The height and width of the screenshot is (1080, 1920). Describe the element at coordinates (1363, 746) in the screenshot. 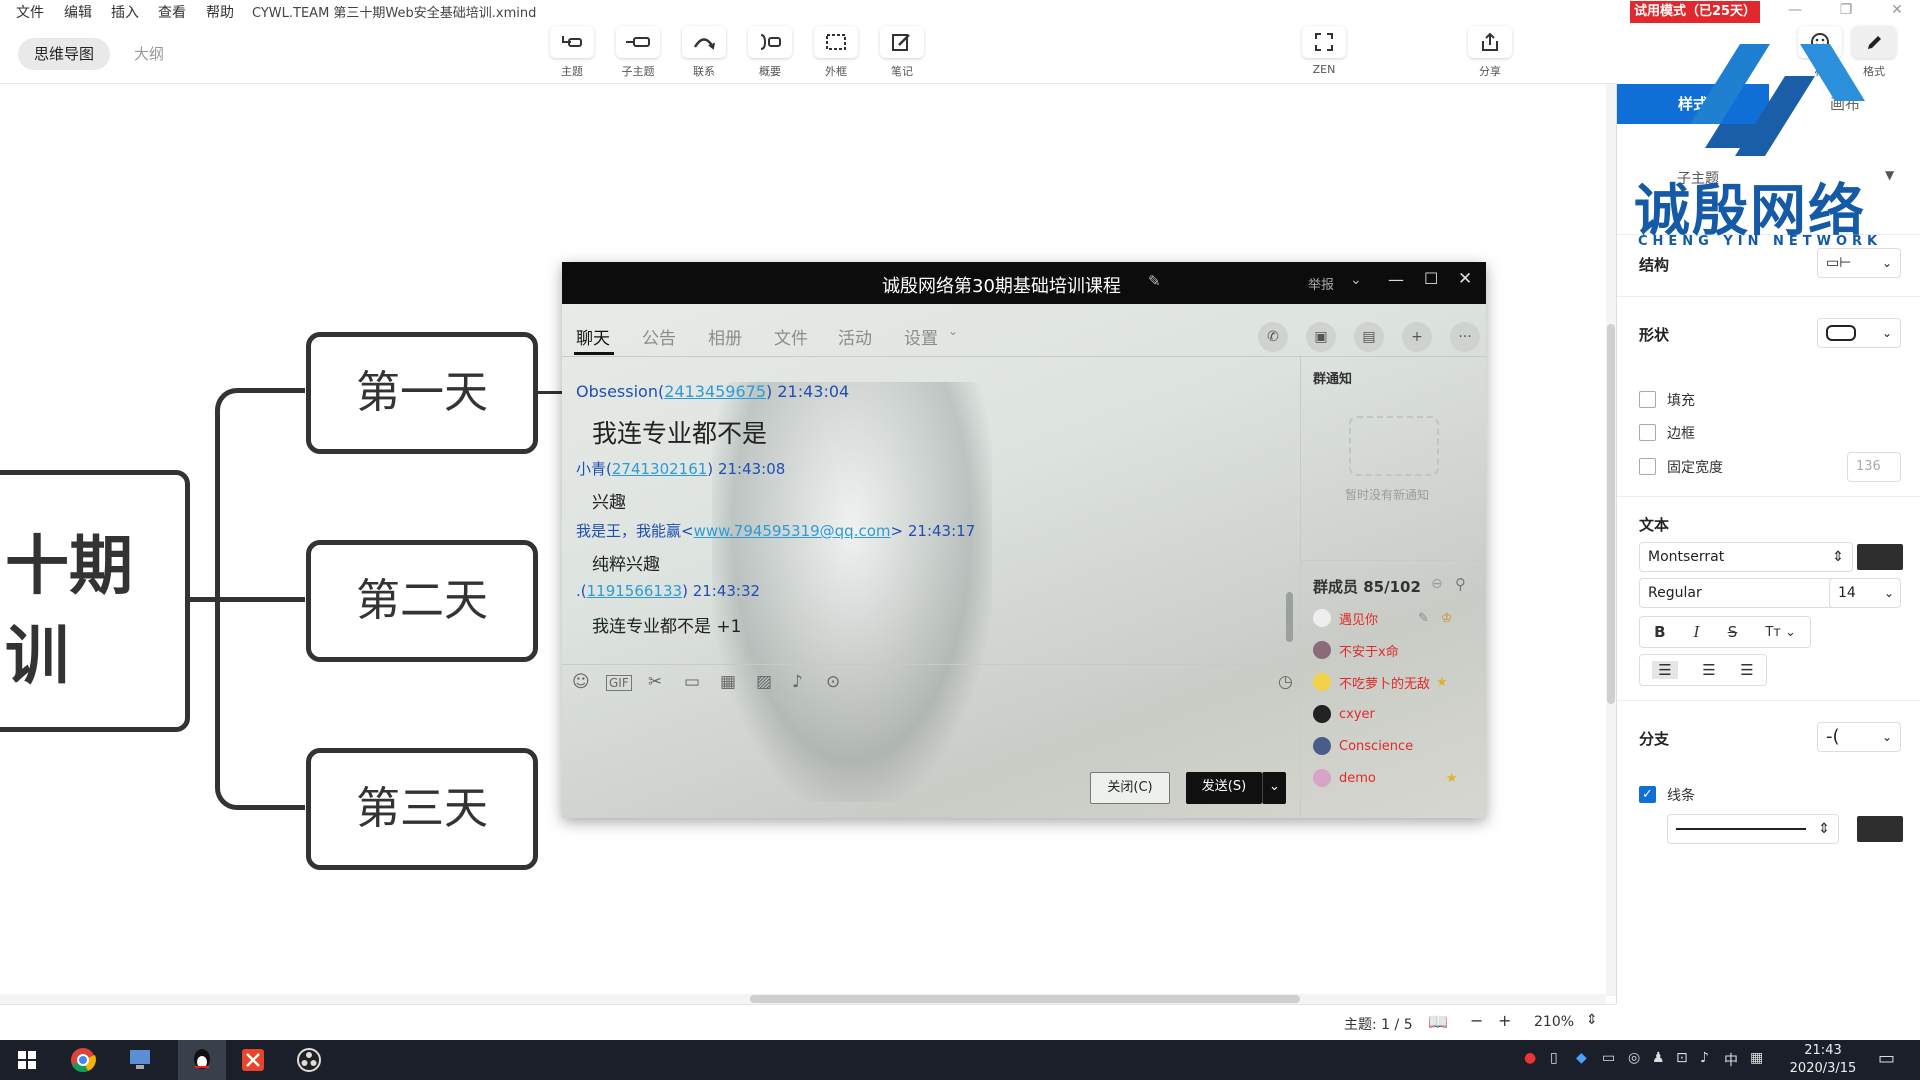

I see `member-item: Conscience` at that location.